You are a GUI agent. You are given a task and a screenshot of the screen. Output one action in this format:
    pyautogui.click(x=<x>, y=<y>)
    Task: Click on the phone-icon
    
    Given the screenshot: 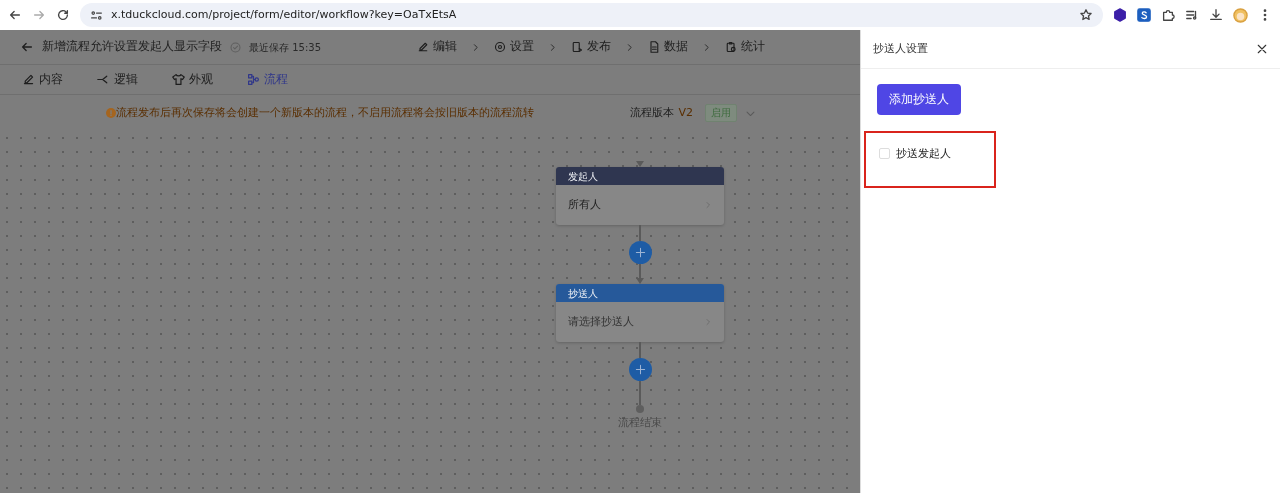 What is the action you would take?
    pyautogui.click(x=577, y=47)
    